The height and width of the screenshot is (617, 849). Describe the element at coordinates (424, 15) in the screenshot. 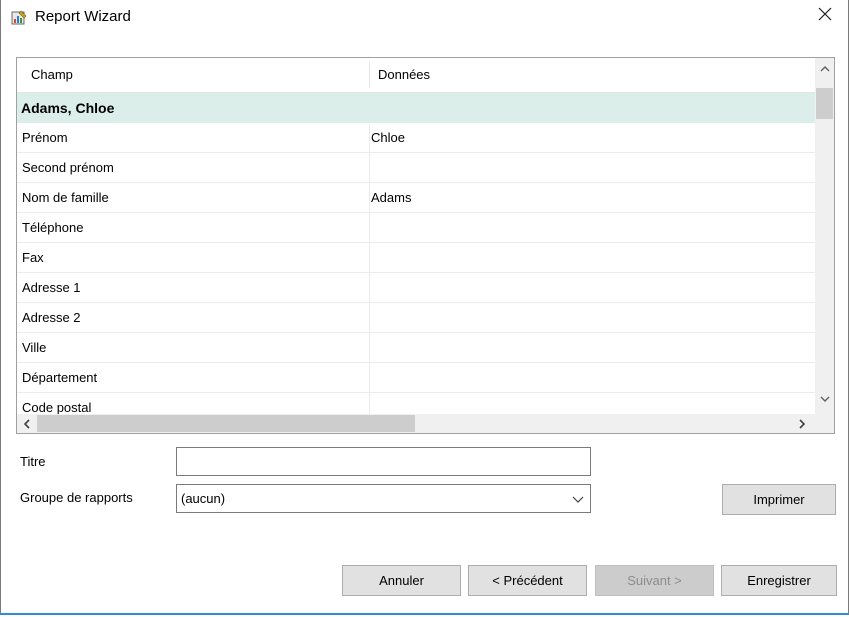

I see `title-bar: Report Wizard` at that location.